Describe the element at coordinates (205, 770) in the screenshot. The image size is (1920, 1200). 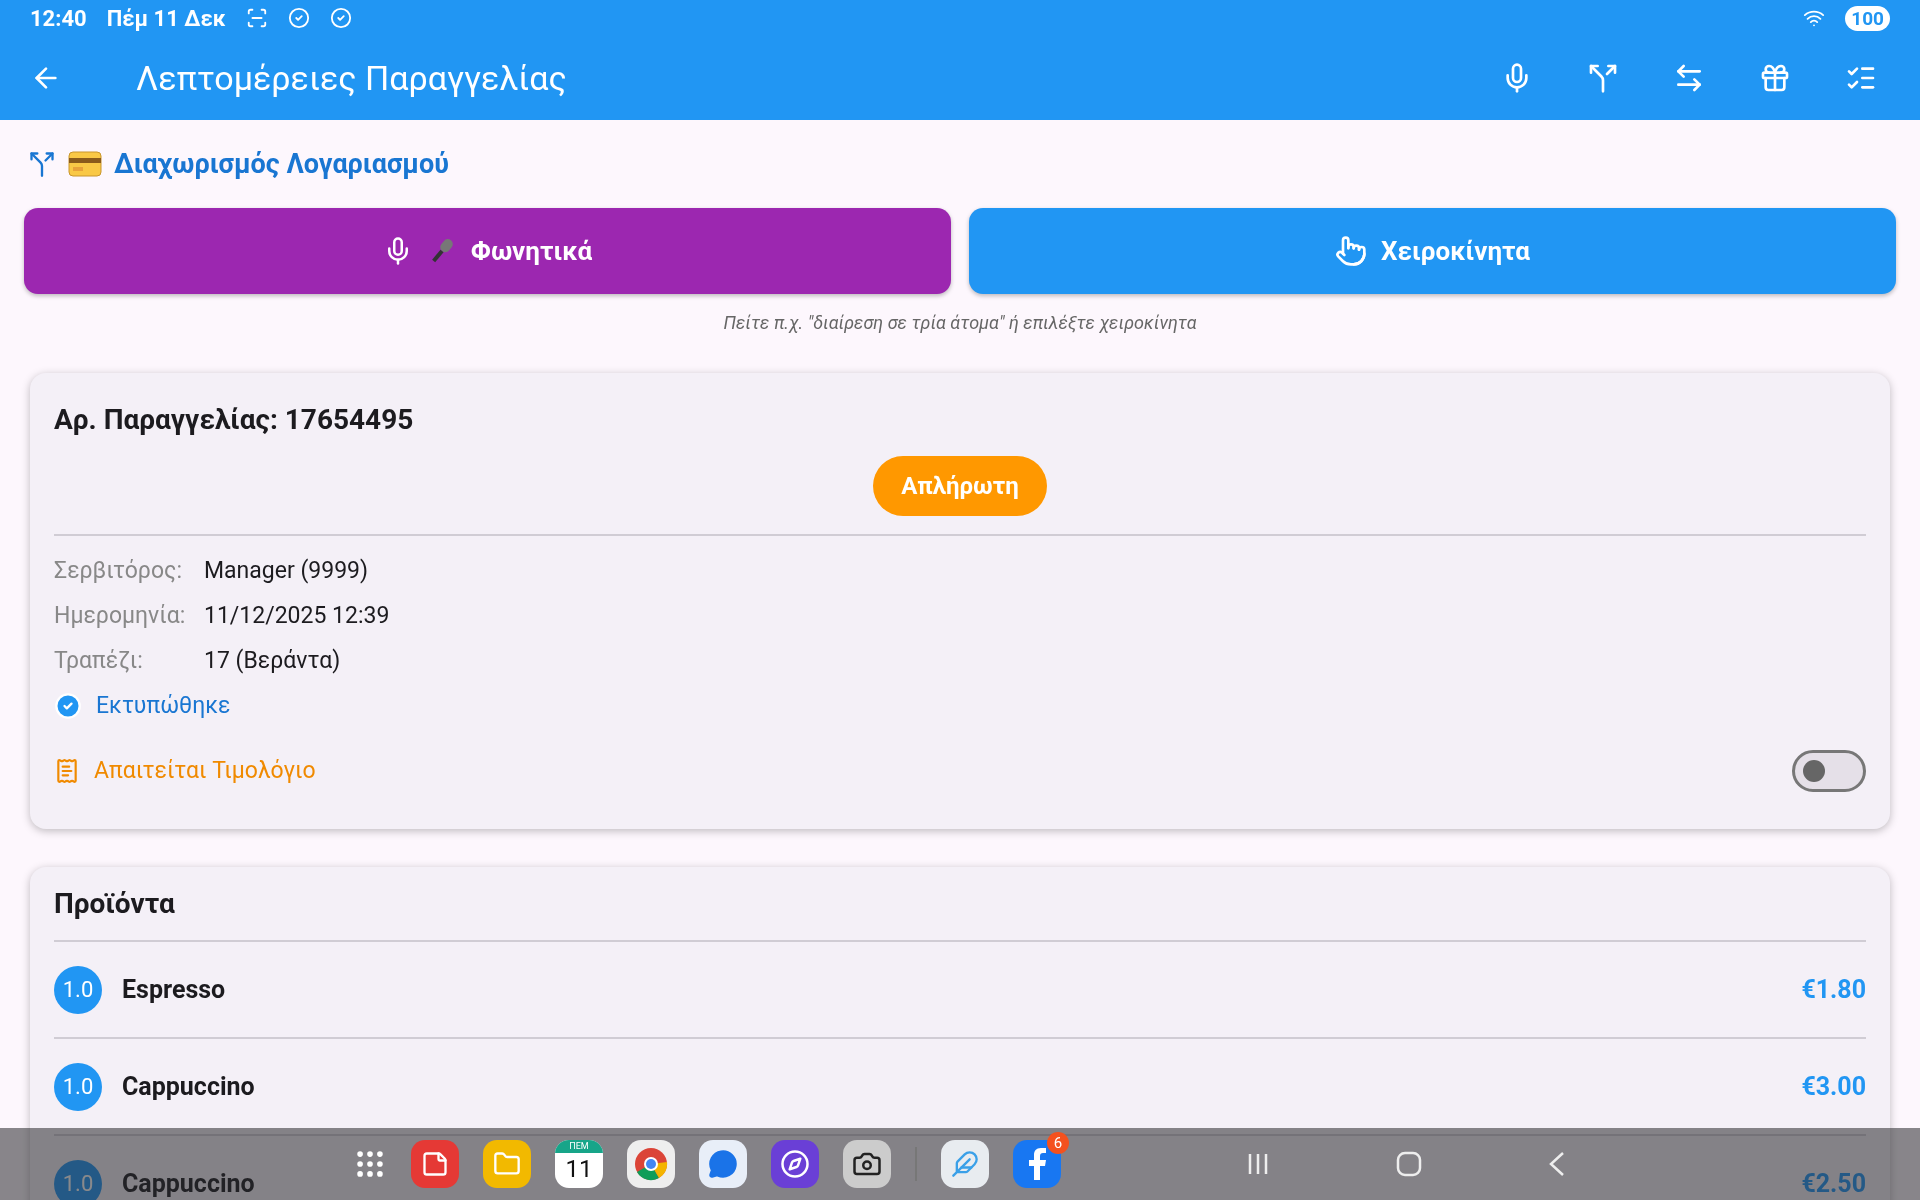
I see `invoice-label: Απαιτείται Τιμολόγιο` at that location.